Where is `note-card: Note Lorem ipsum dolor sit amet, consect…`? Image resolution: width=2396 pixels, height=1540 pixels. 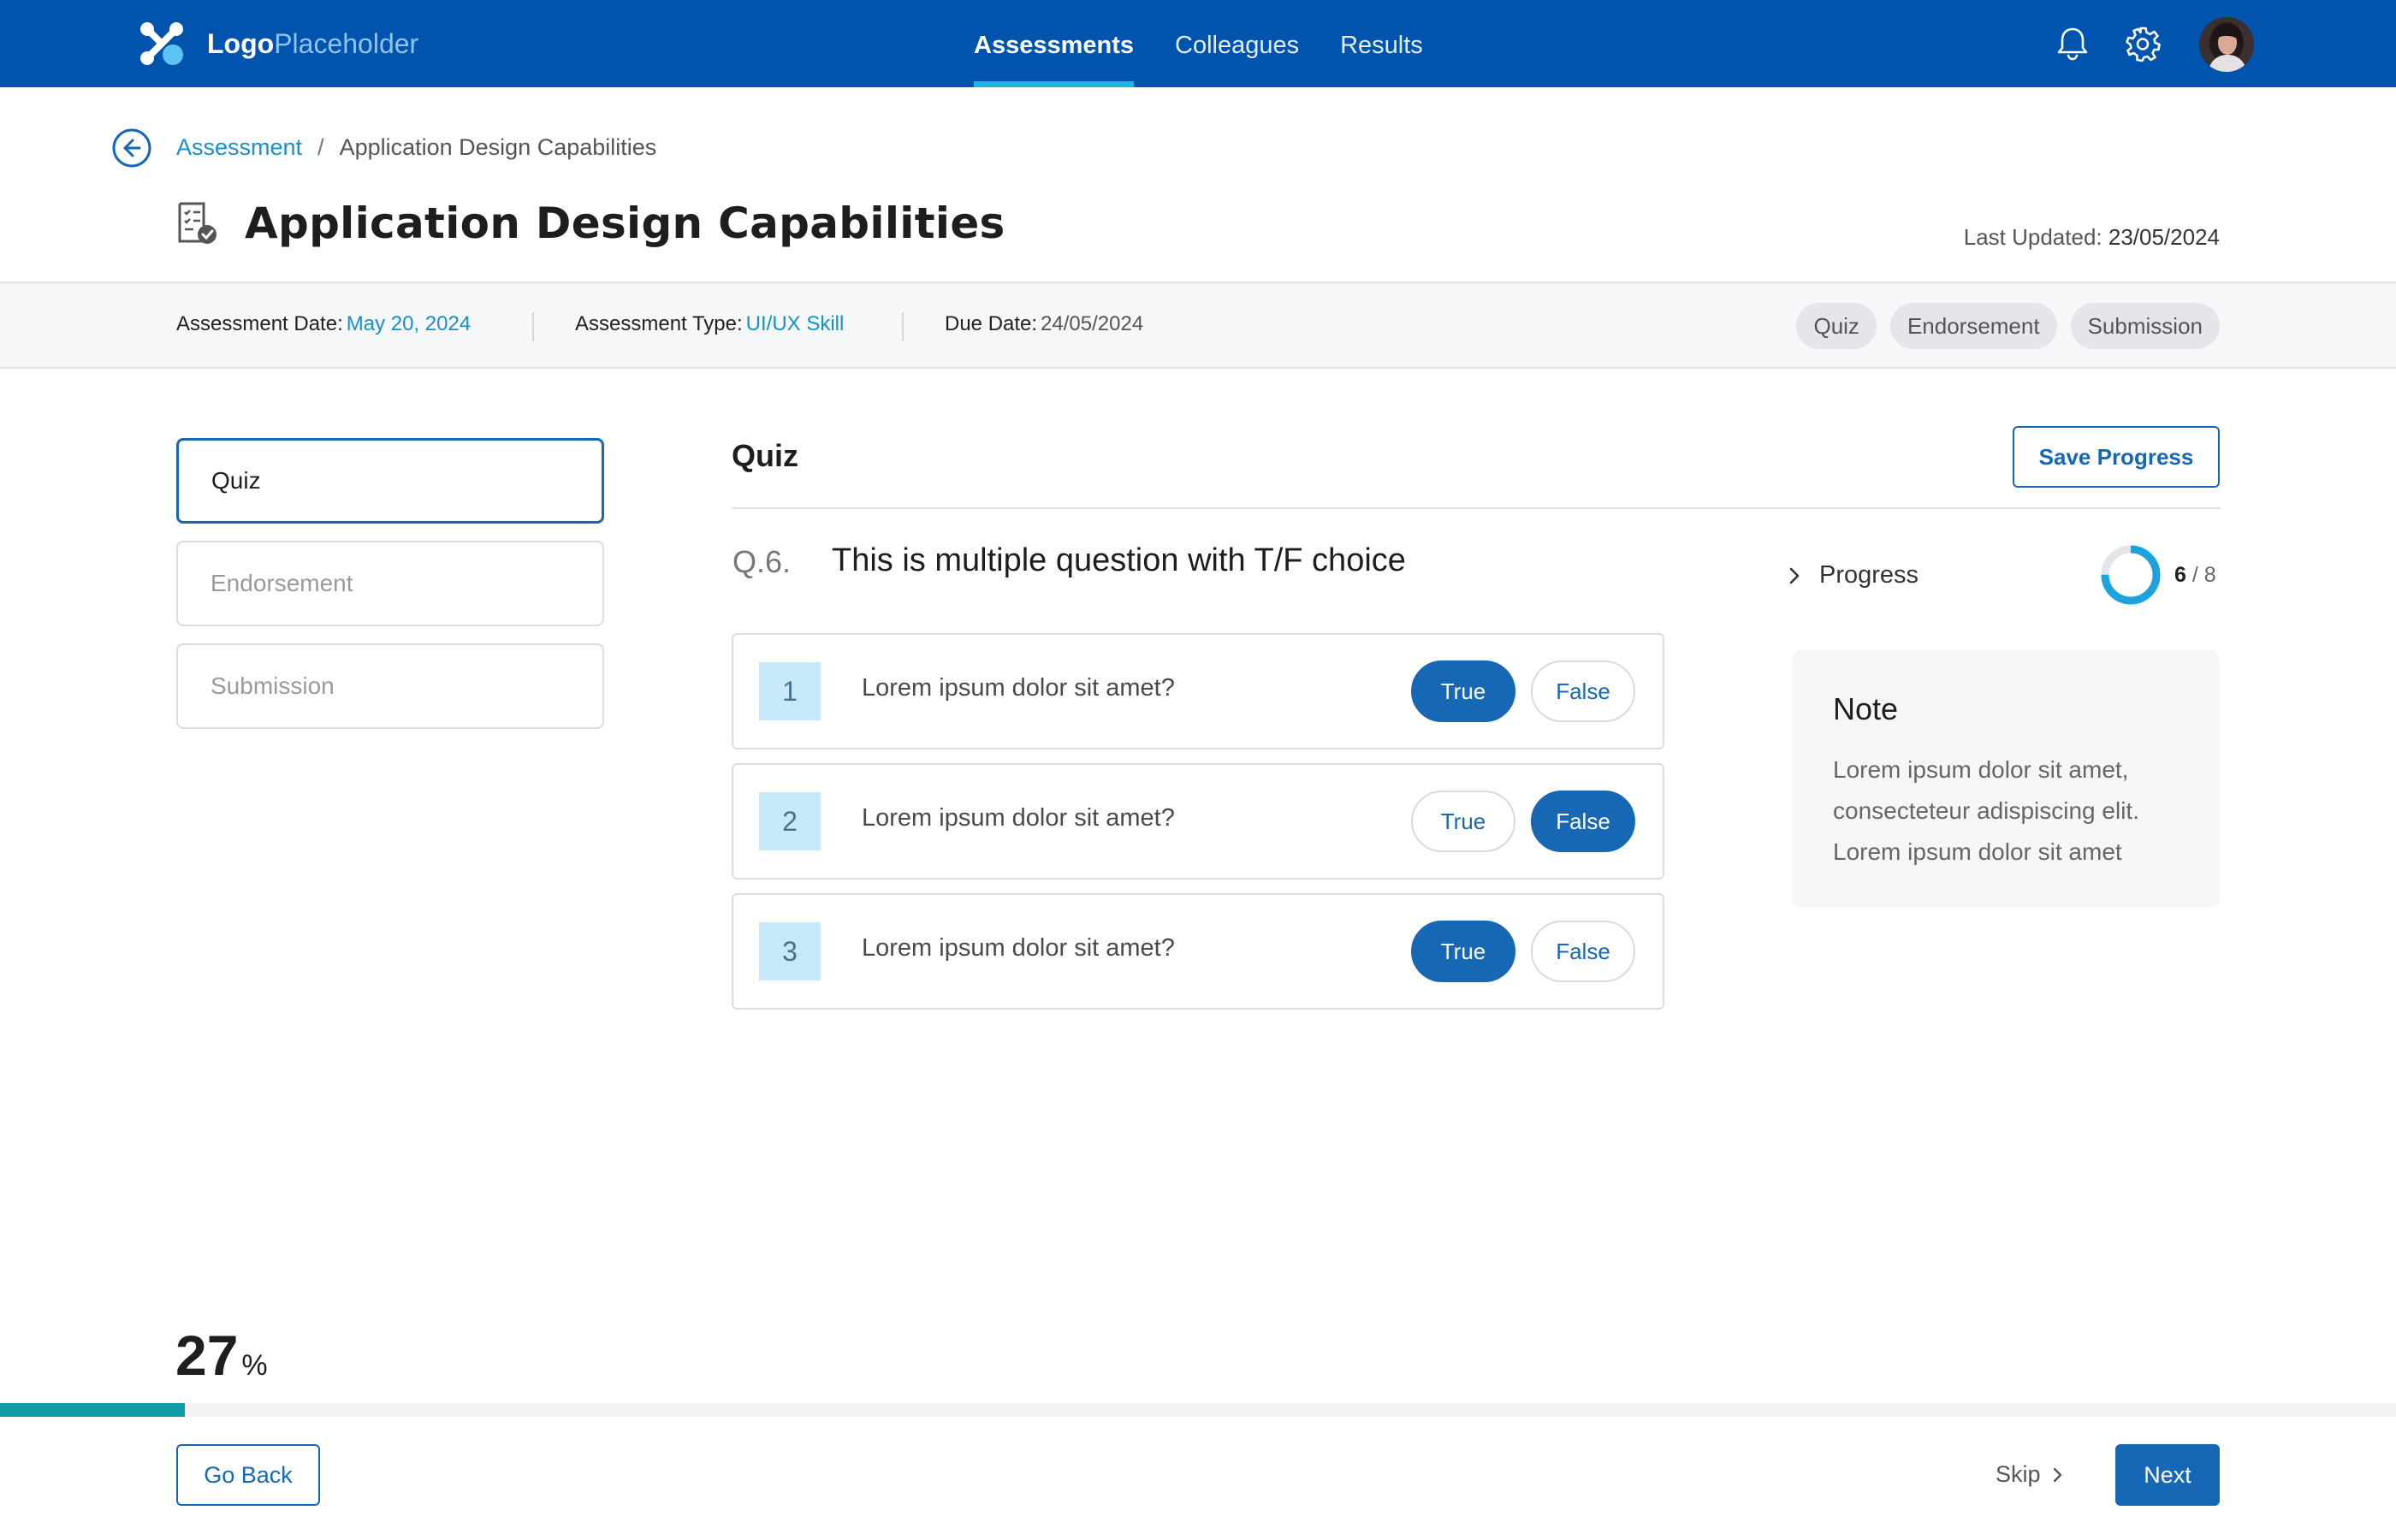
note-card: Note Lorem ipsum dolor sit amet, consect… is located at coordinates (2006, 778).